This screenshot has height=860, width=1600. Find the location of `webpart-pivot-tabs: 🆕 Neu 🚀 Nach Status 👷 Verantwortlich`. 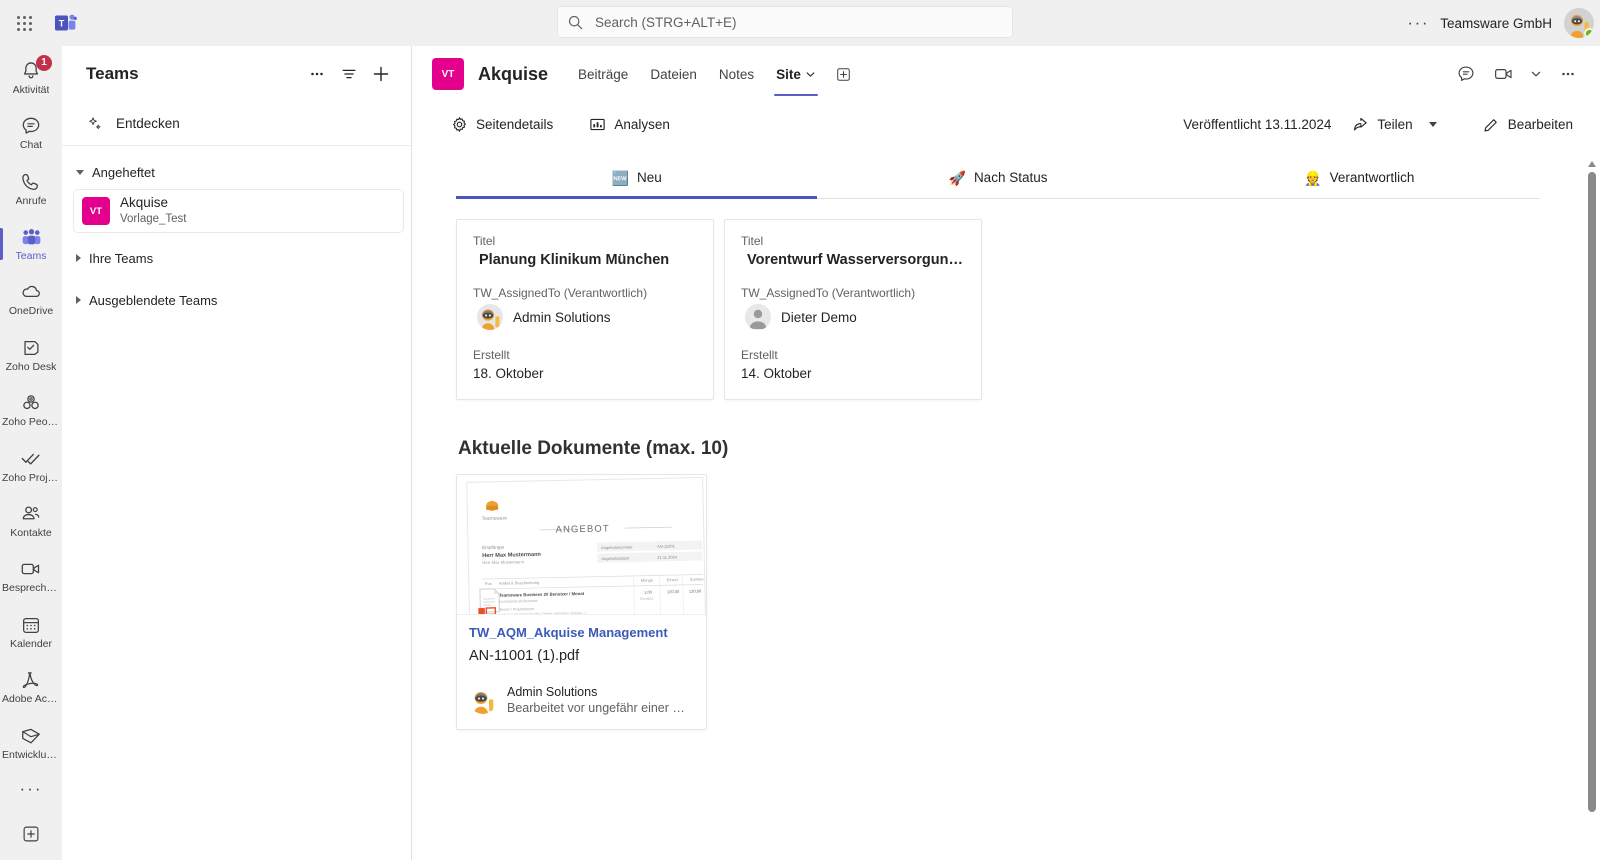

webpart-pivot-tabs: 🆕 Neu 🚀 Nach Status 👷 Verantwortlich is located at coordinates (998, 179).